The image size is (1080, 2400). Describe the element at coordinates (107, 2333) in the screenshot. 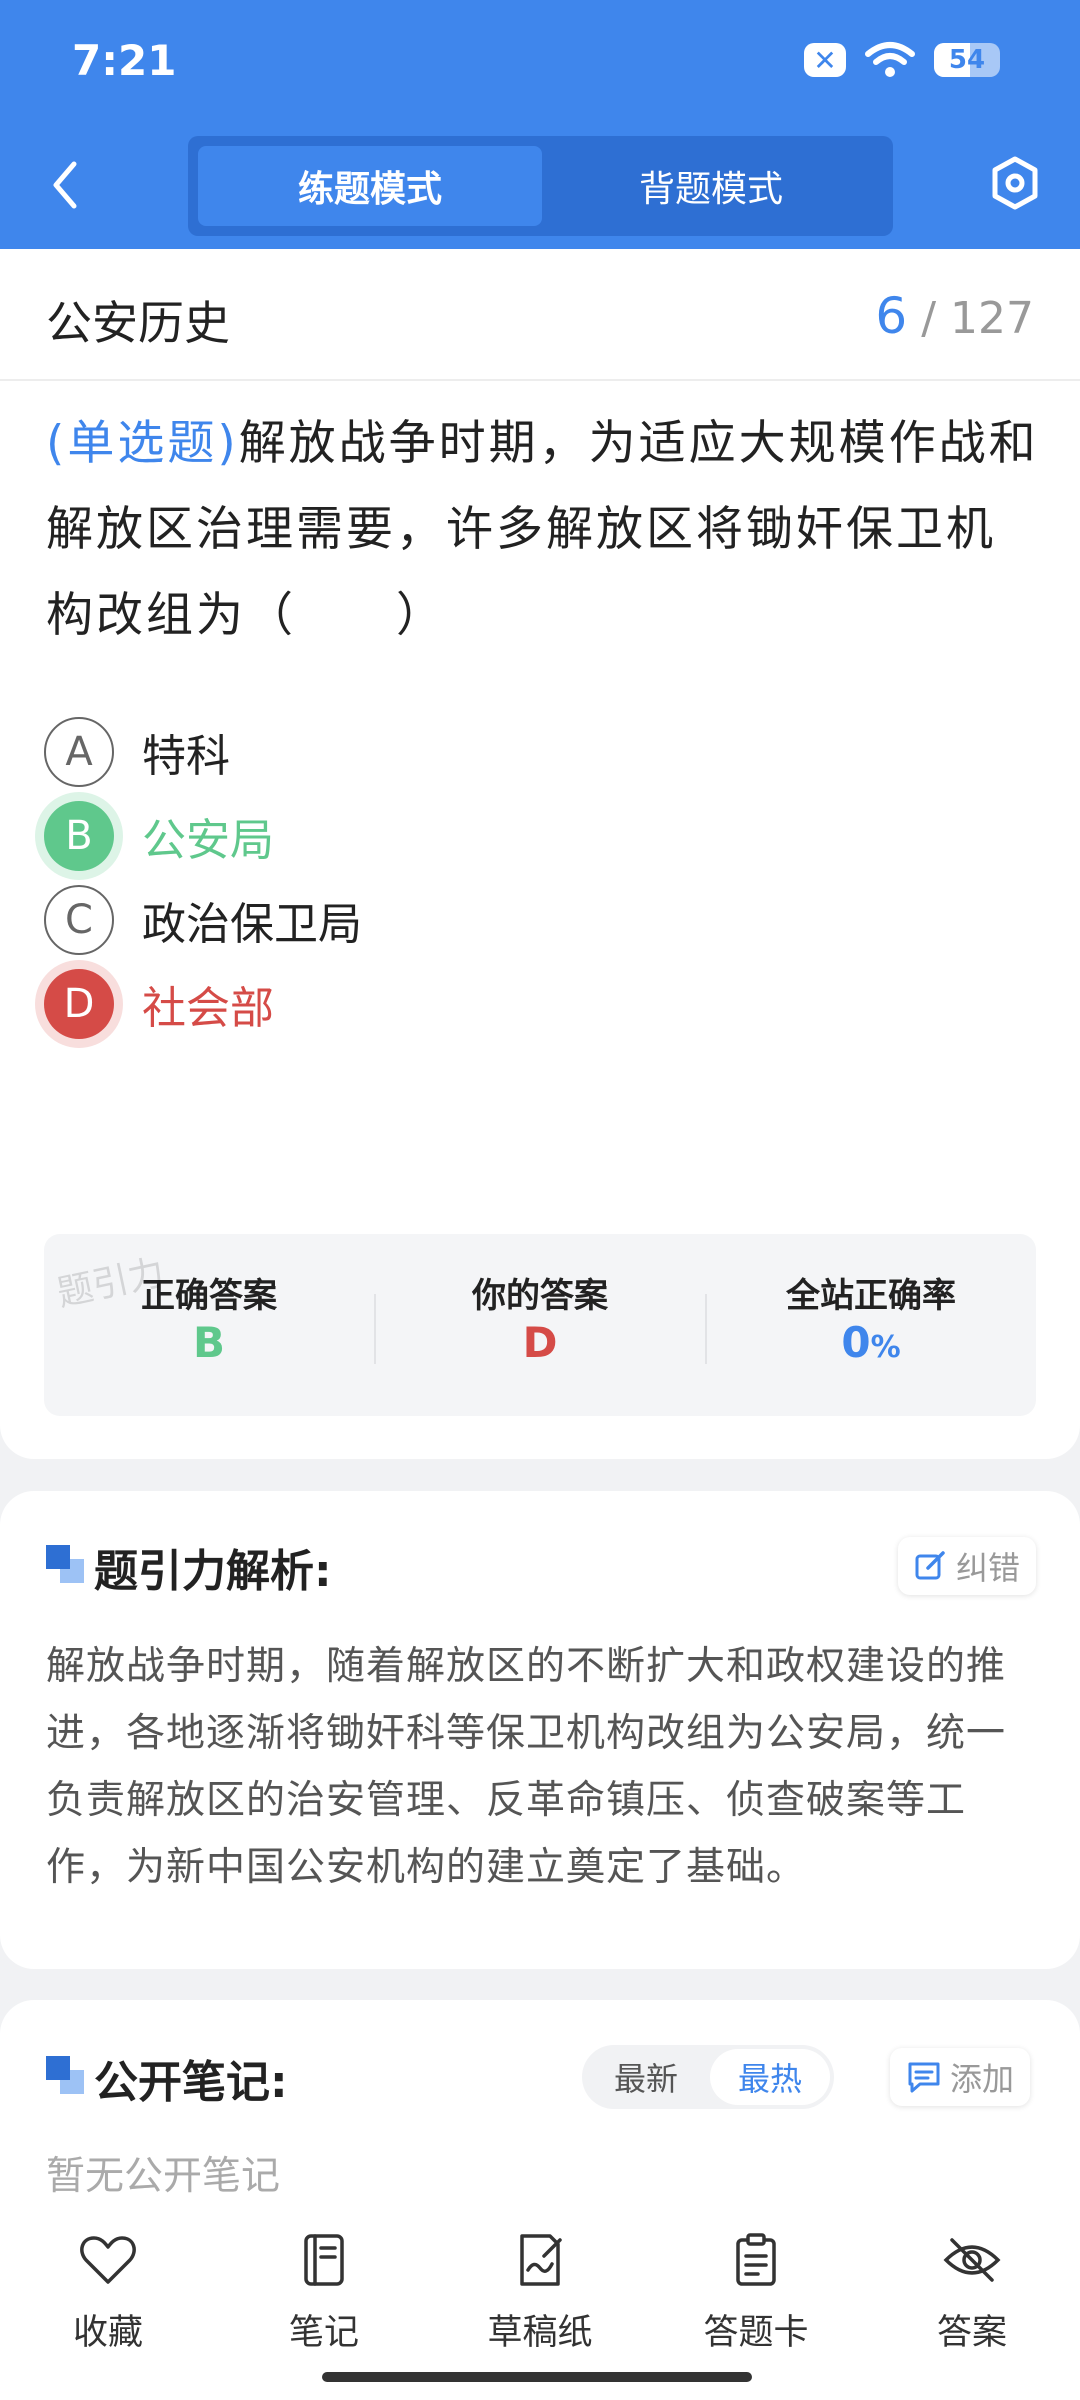

I see `favorite-label: 收藏` at that location.